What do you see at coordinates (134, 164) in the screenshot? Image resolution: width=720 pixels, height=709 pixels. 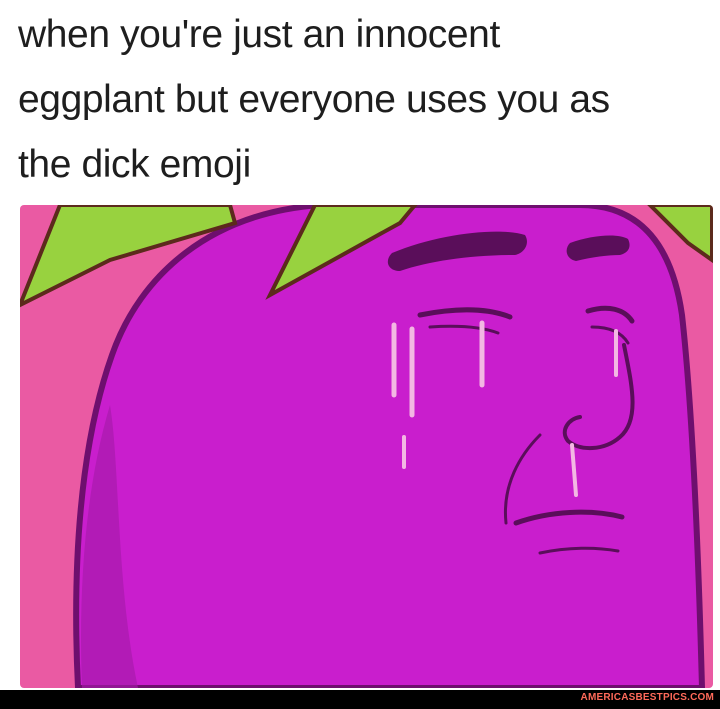 I see `caption-line-3: the dick emoji` at bounding box center [134, 164].